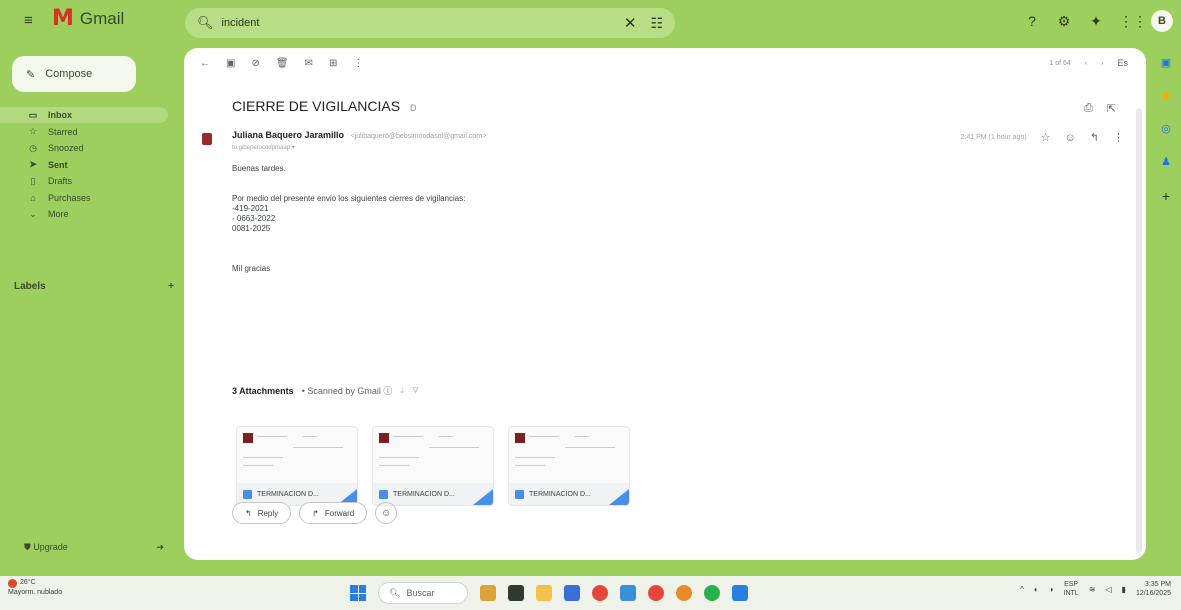 The image size is (1181, 610). I want to click on star-icon: ☆, so click(1046, 137).